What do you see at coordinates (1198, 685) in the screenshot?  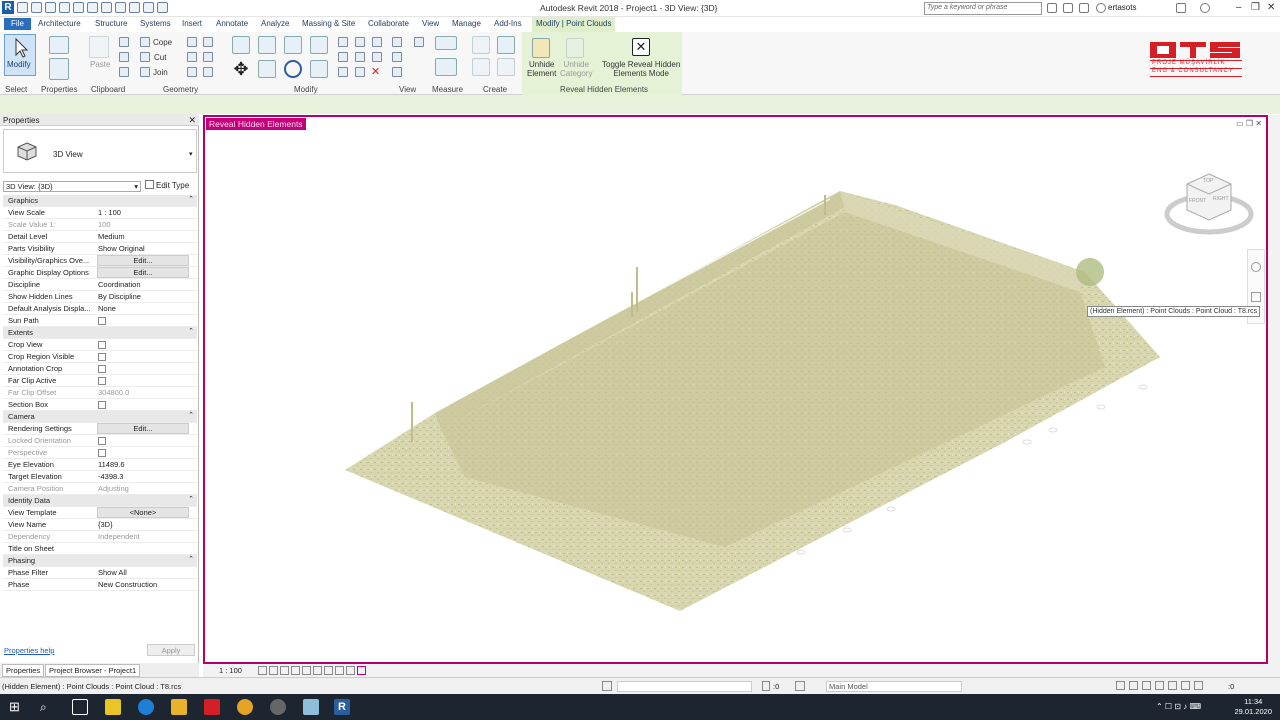 I see `filter-icon` at bounding box center [1198, 685].